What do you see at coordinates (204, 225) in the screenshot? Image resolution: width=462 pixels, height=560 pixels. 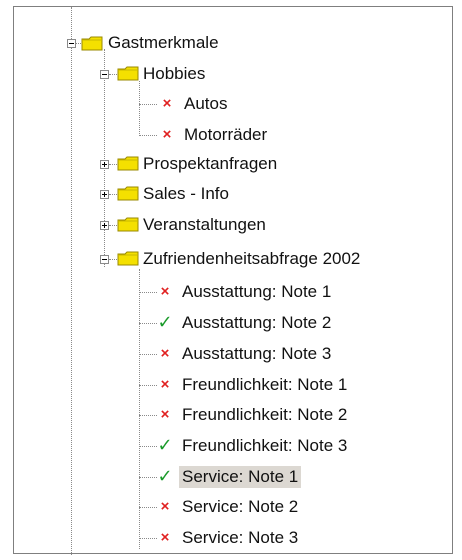 I see `tree-node-veranstaltungen: Veranstaltungen` at bounding box center [204, 225].